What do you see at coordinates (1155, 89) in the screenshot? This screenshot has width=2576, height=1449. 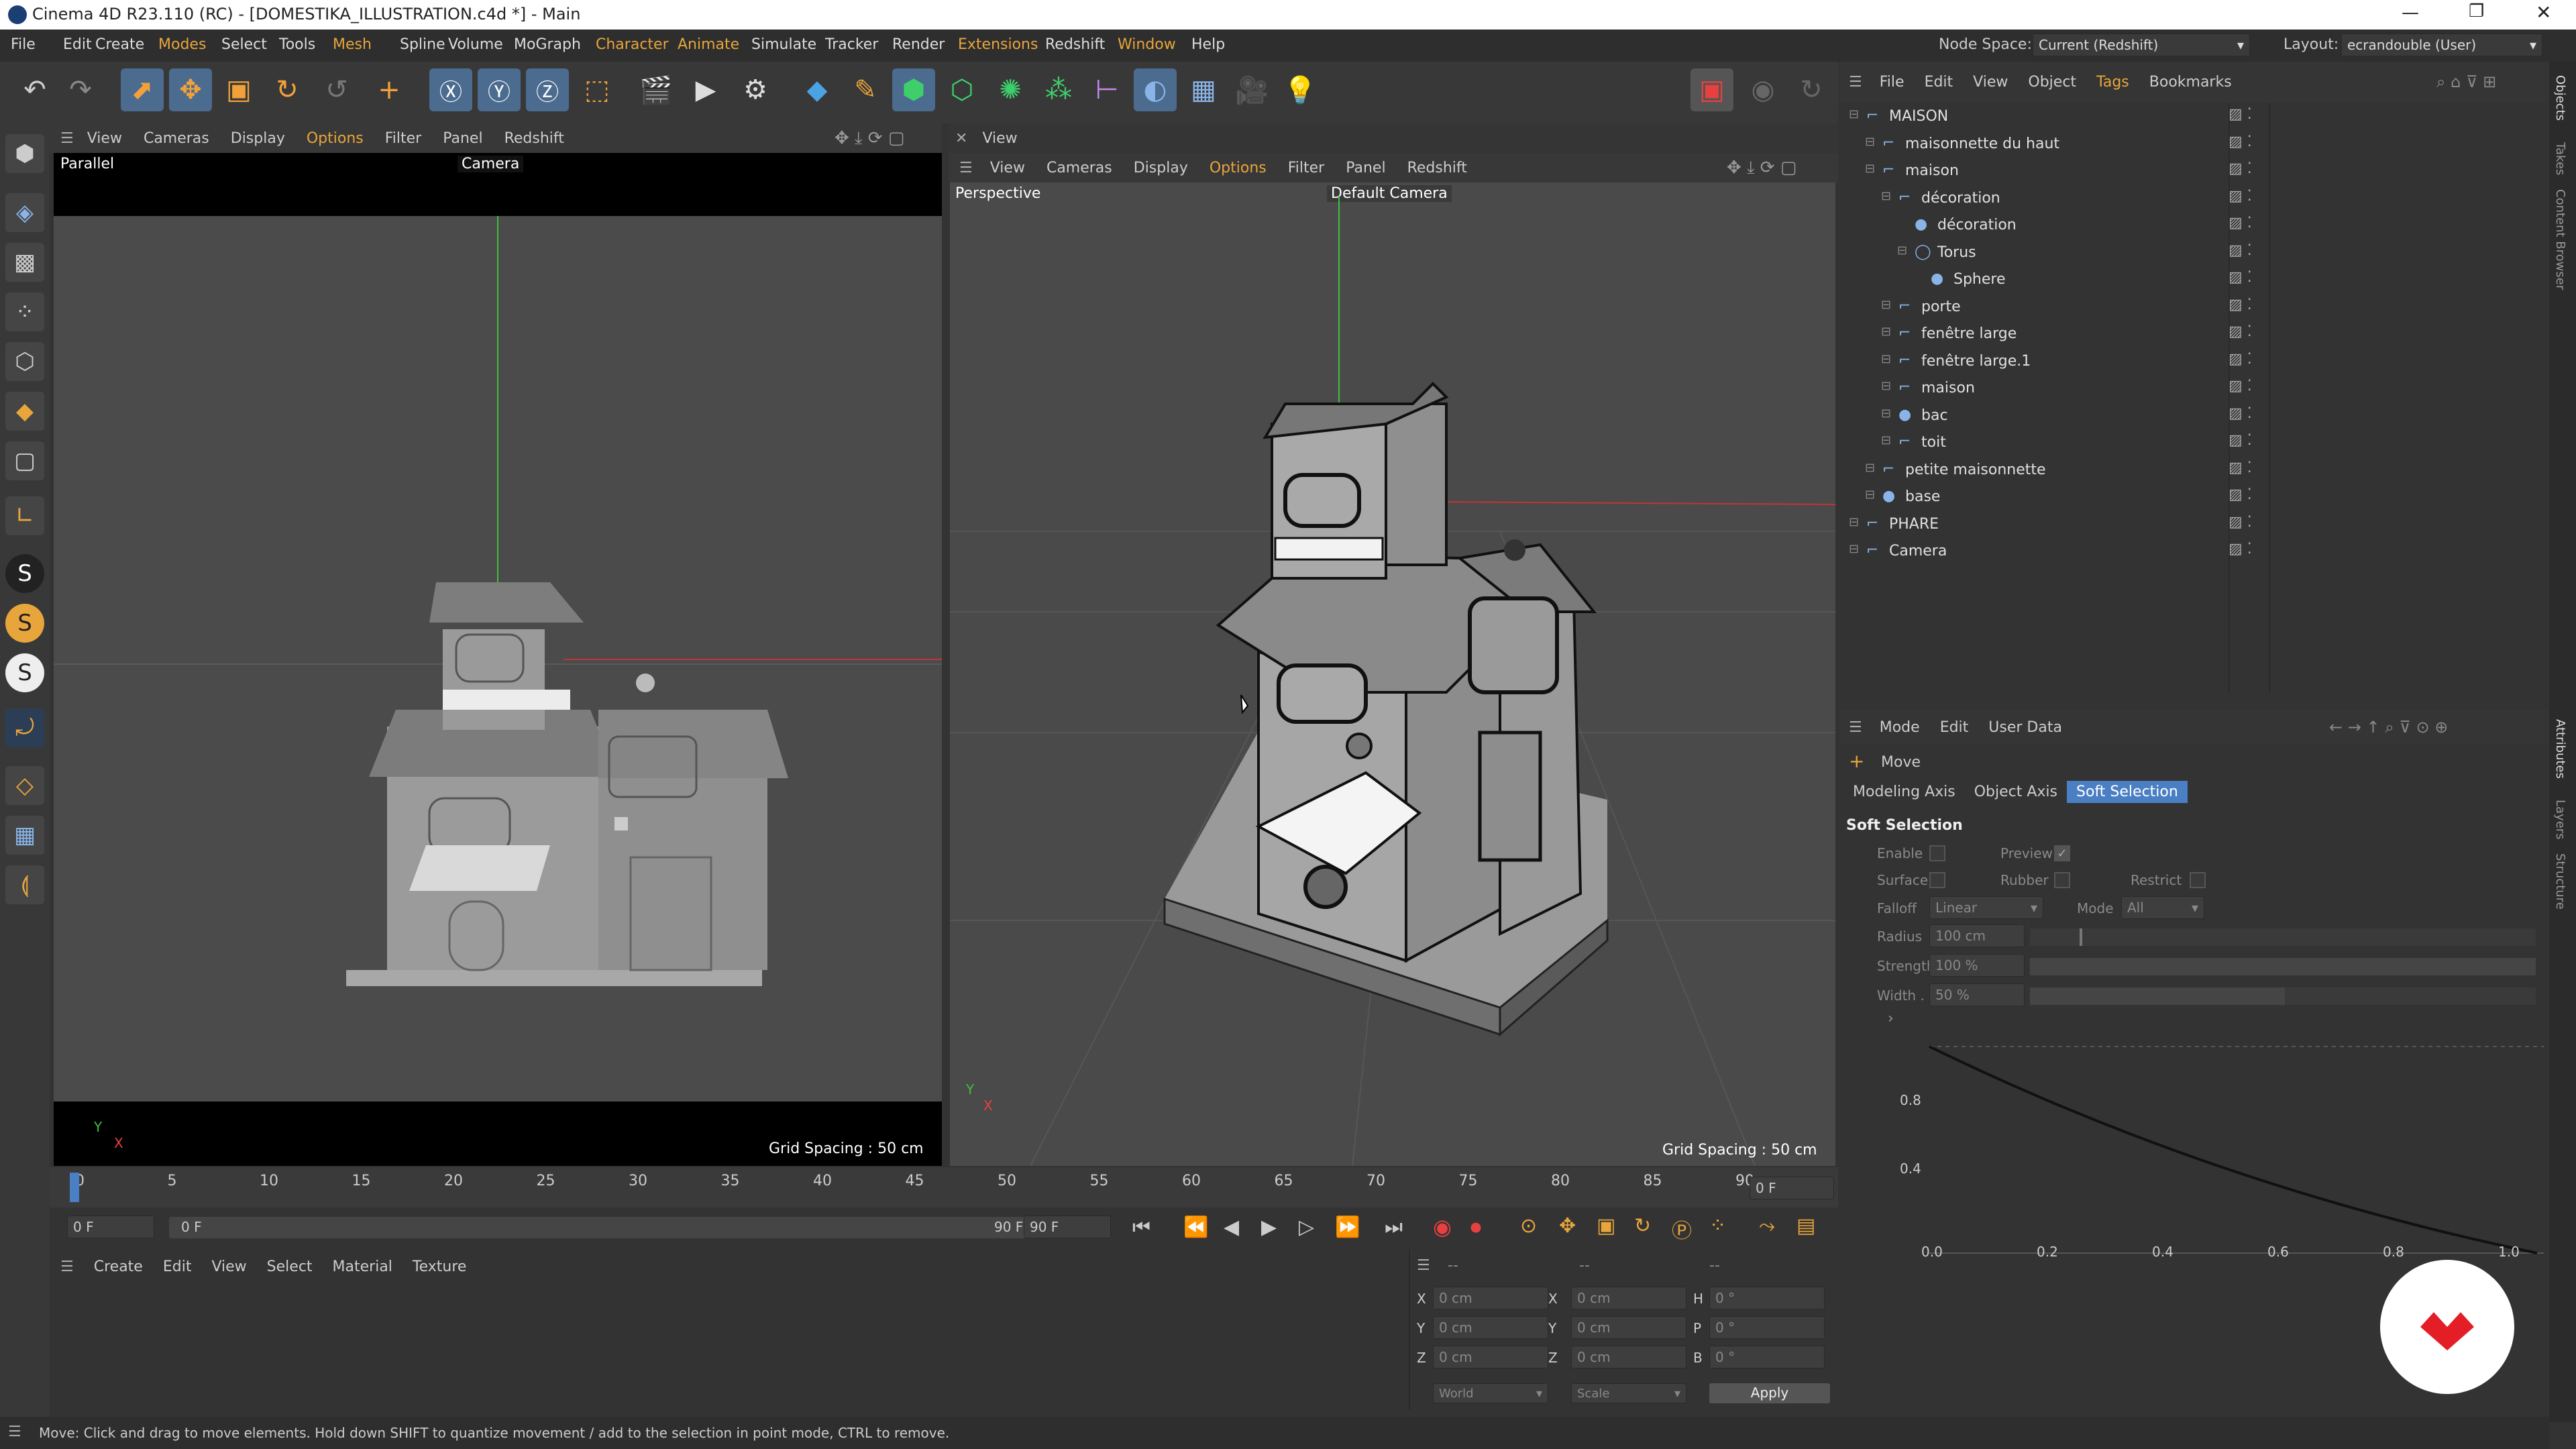 I see `field-icon: ◐` at bounding box center [1155, 89].